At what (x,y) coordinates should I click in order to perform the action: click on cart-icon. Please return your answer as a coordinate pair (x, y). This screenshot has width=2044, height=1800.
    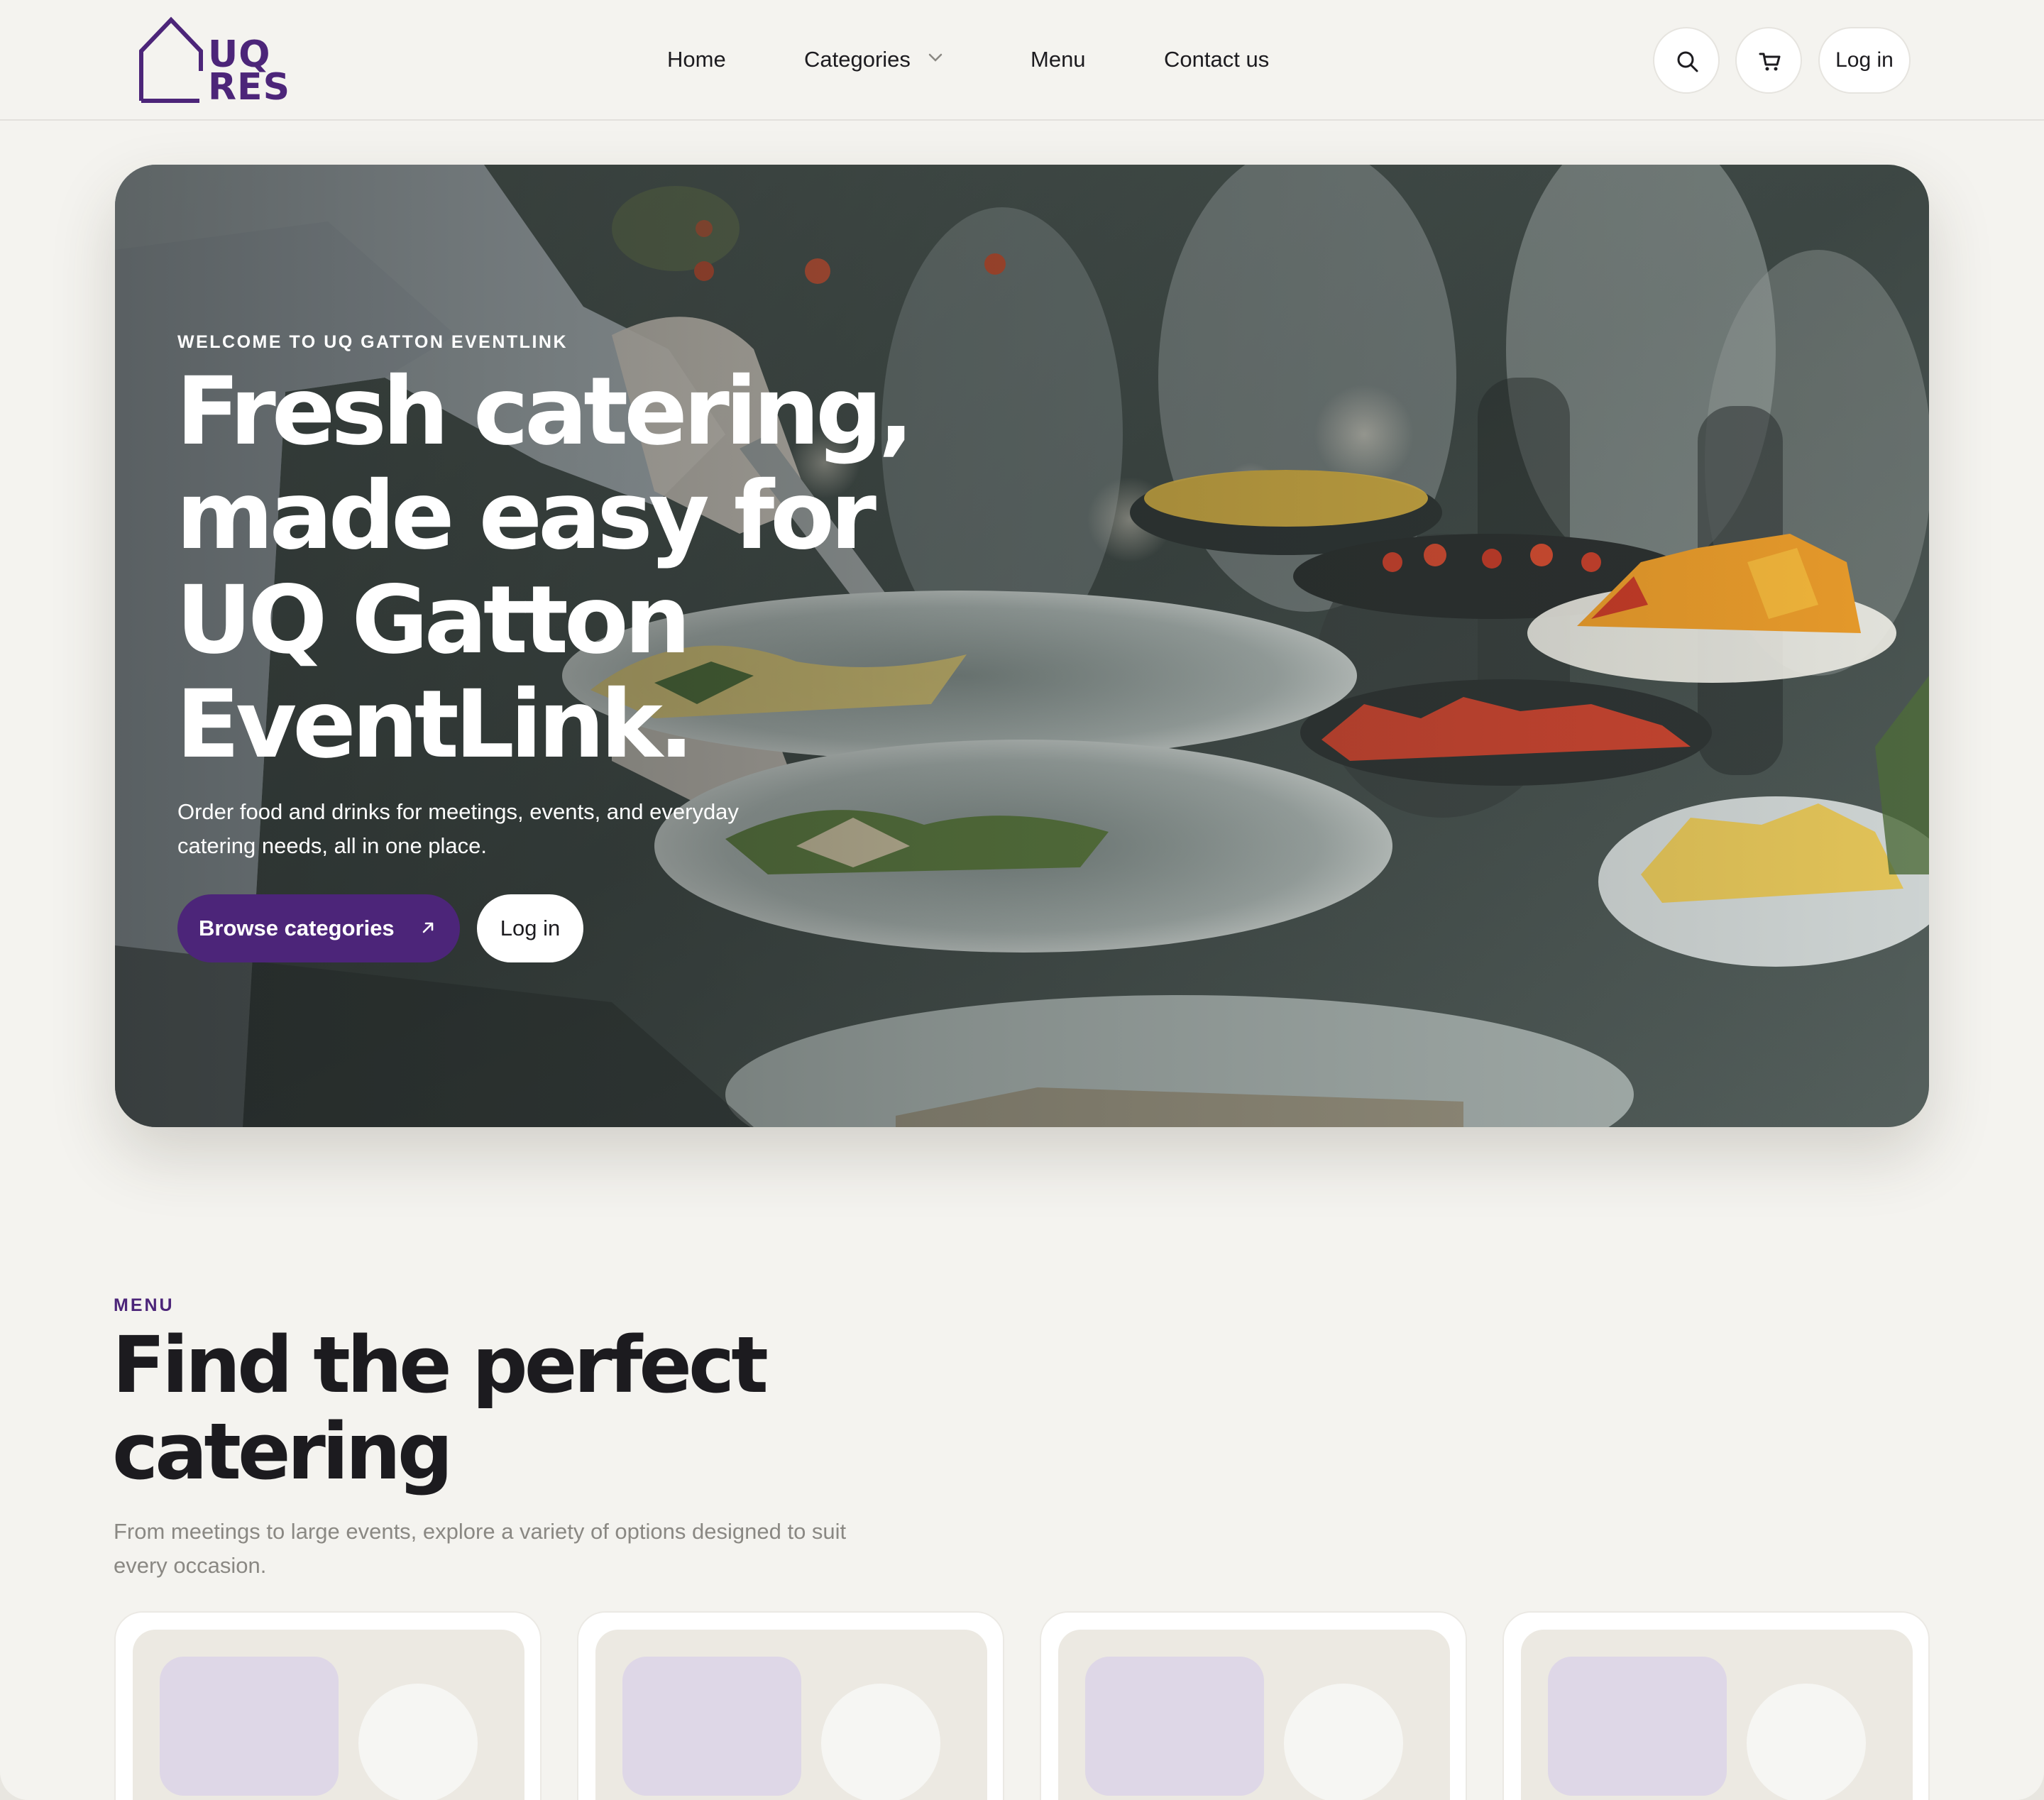
    Looking at the image, I should click on (1770, 62).